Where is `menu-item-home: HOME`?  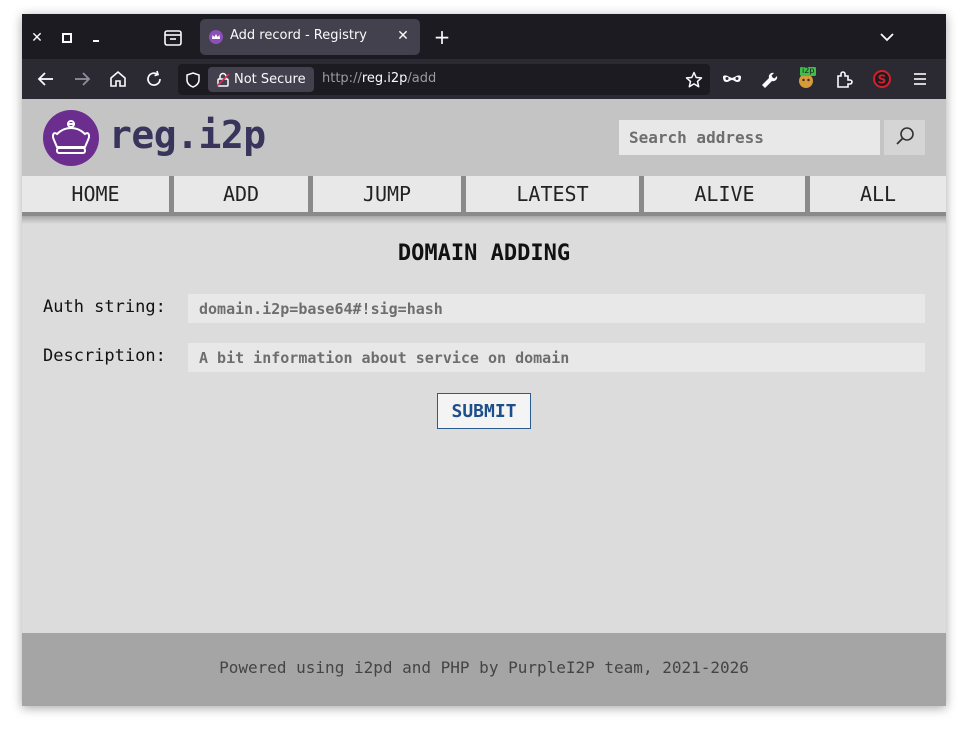
menu-item-home: HOME is located at coordinates (95, 194).